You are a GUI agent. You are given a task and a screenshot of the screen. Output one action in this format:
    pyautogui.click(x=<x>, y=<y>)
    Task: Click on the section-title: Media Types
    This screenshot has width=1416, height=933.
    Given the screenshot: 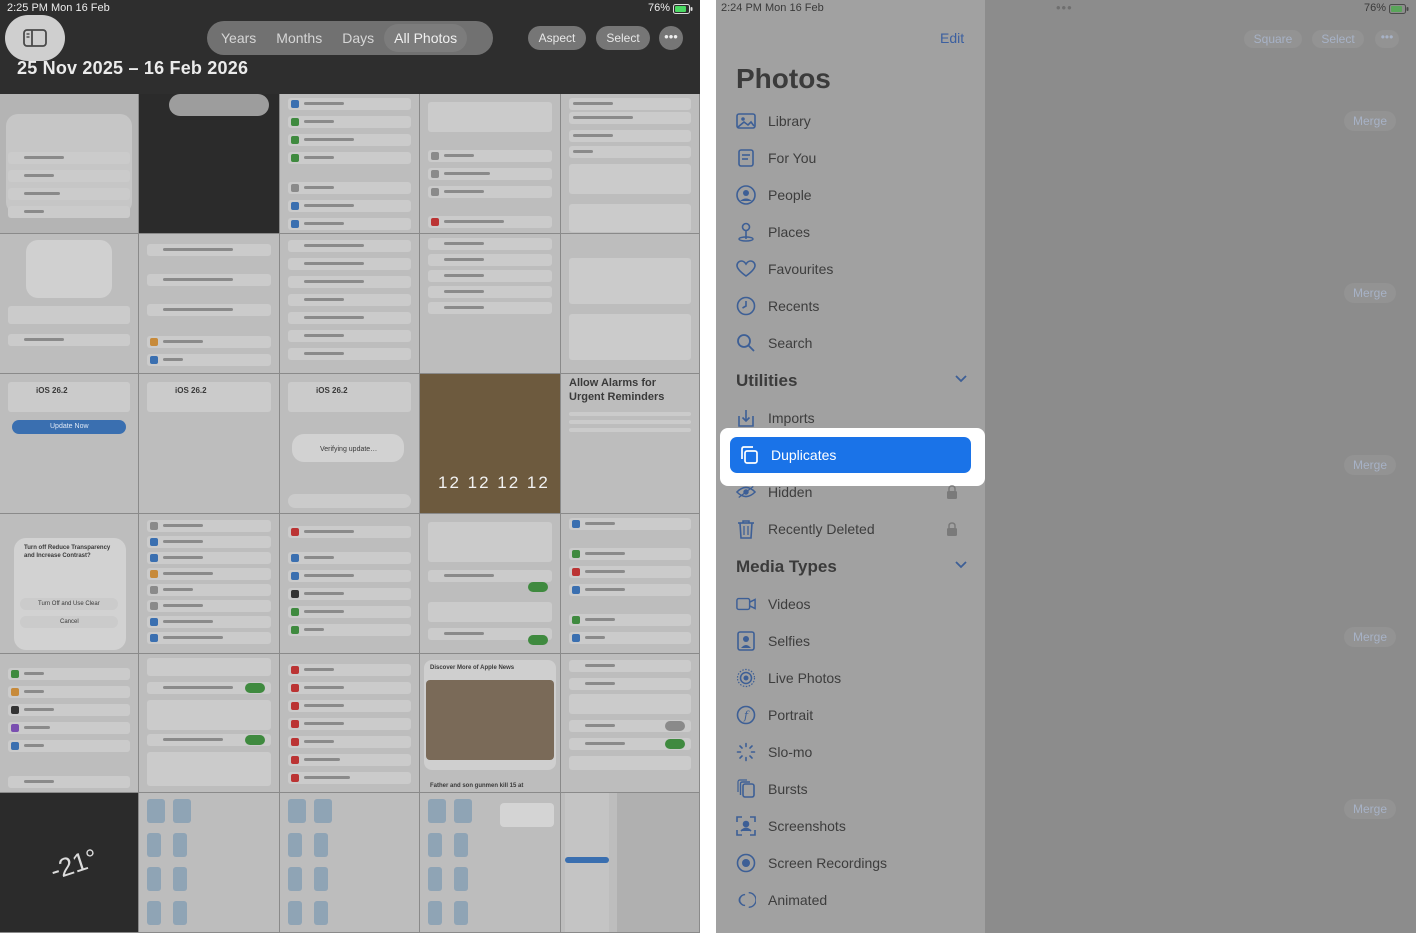 What is the action you would take?
    pyautogui.click(x=786, y=566)
    